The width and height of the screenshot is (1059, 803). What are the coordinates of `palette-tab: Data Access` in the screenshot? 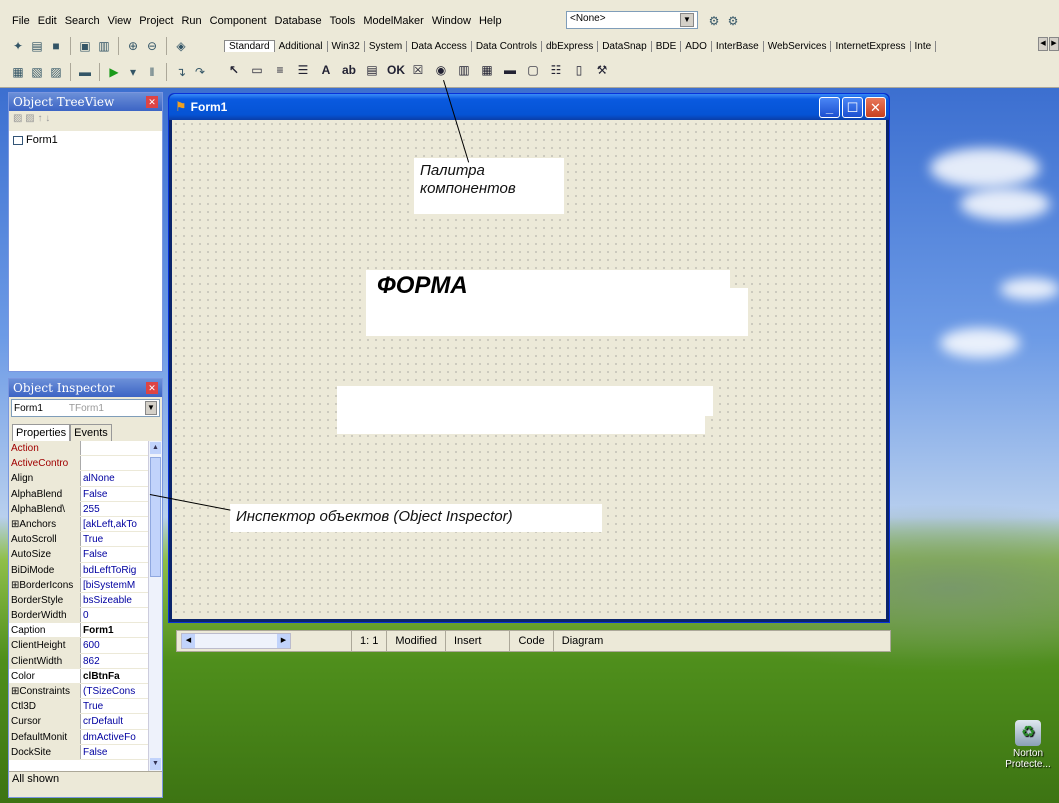 It's located at (439, 46).